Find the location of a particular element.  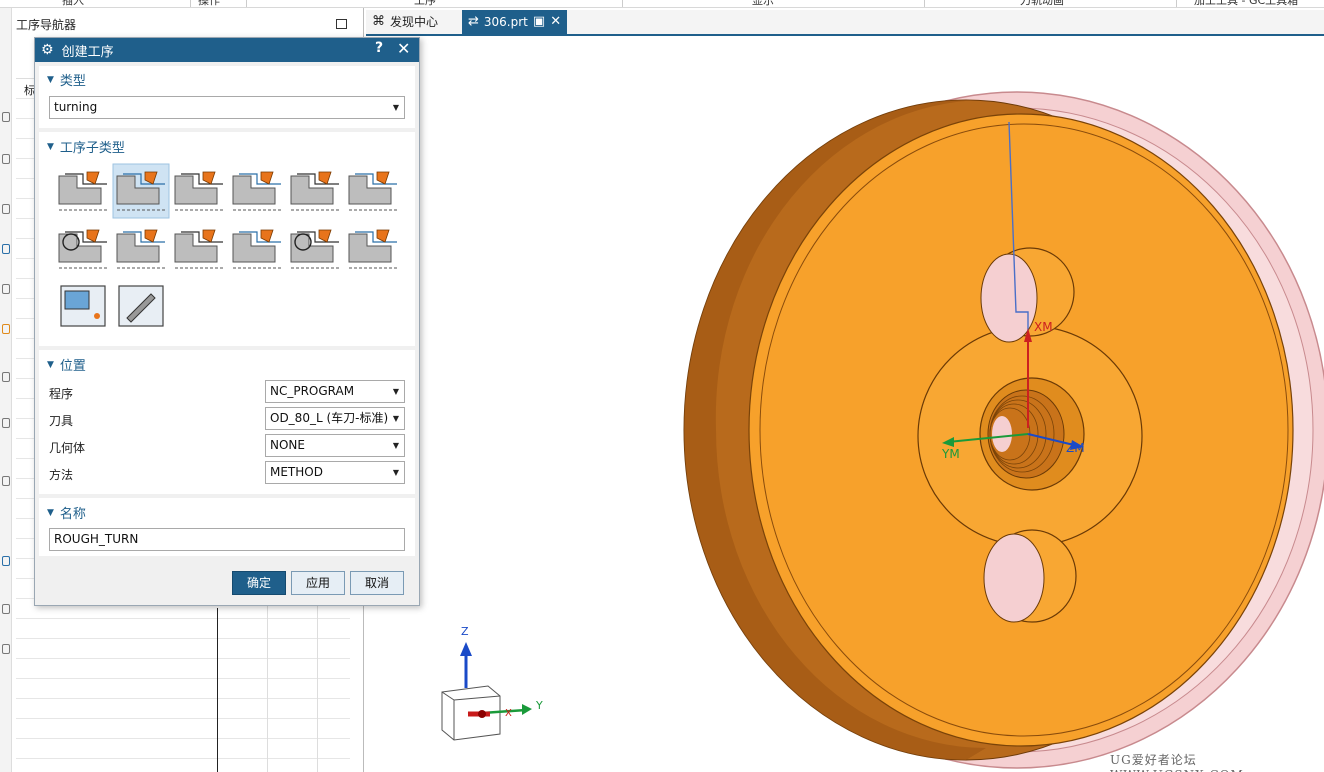

triad-z-label: Z is located at coordinates (465, 631).